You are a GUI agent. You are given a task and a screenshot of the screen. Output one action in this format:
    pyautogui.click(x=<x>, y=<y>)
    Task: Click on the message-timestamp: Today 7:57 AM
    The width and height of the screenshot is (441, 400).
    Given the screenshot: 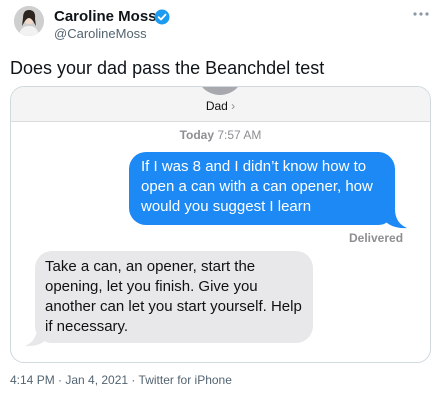 What is the action you would take?
    pyautogui.click(x=220, y=135)
    